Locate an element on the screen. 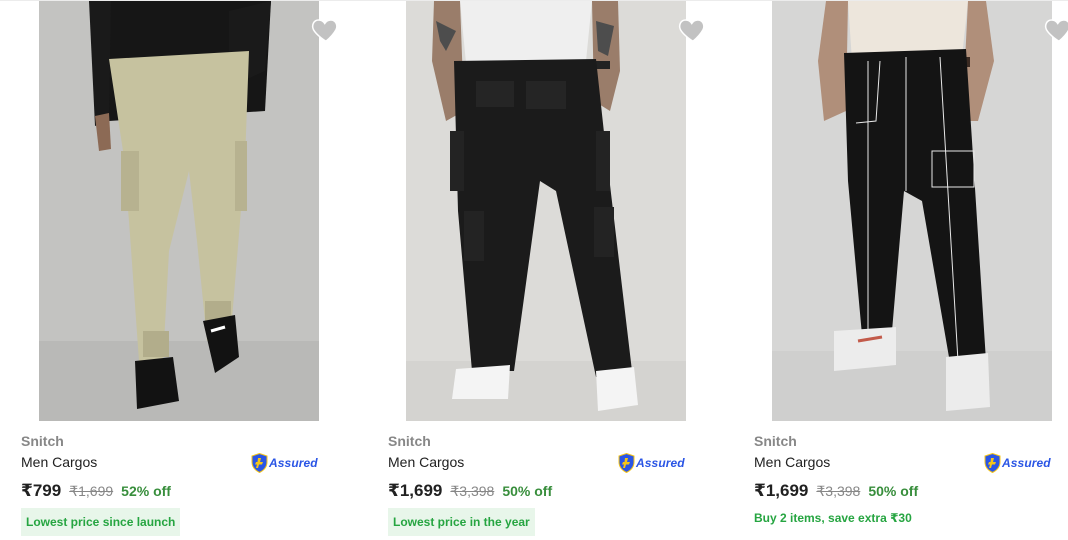 This screenshot has width=1068, height=540. price-tag-badge: Lowest price since launch is located at coordinates (101, 522).